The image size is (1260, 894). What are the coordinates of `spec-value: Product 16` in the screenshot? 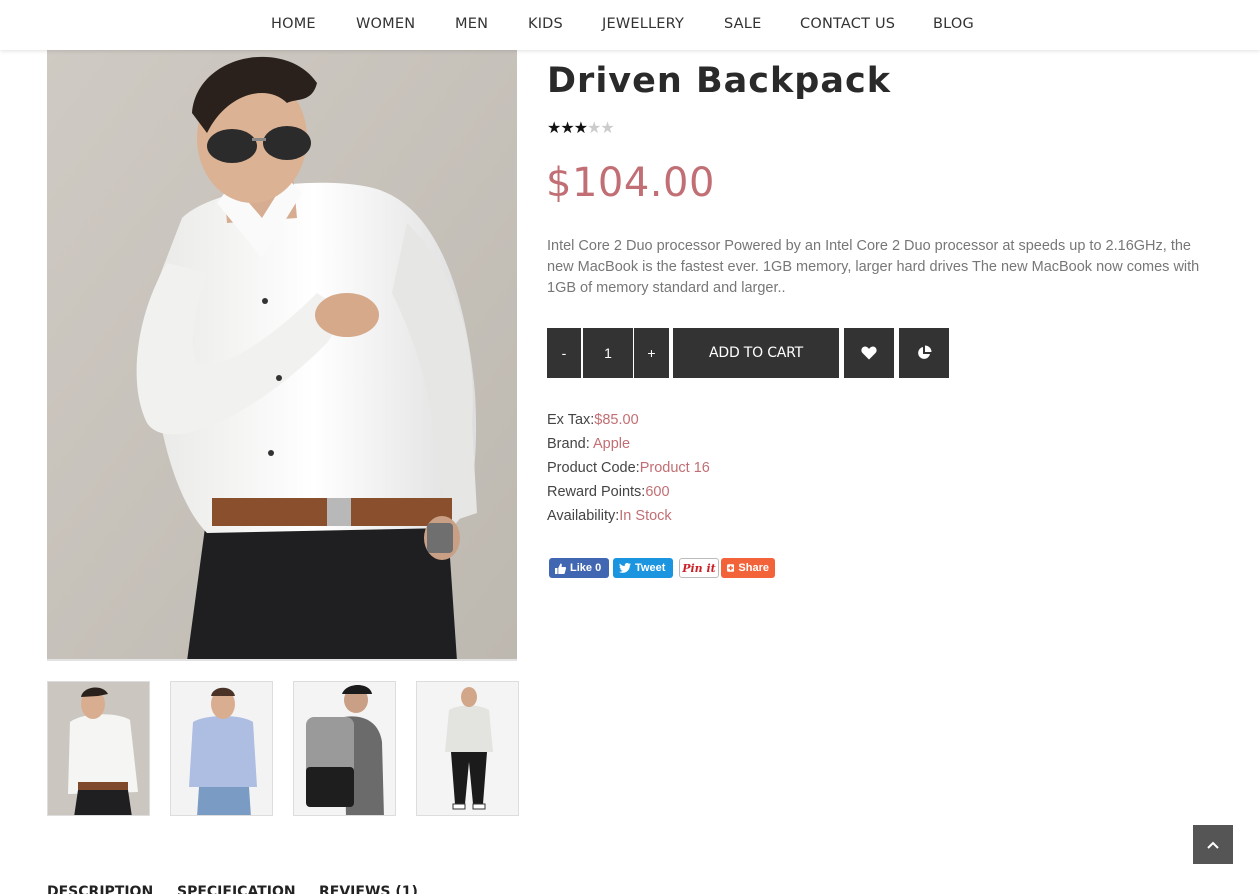 It's located at (674, 468).